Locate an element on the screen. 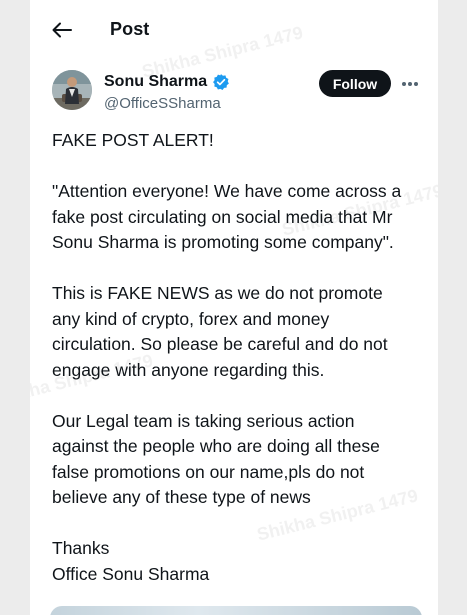 The width and height of the screenshot is (467, 615). profile-photo is located at coordinates (72, 90).